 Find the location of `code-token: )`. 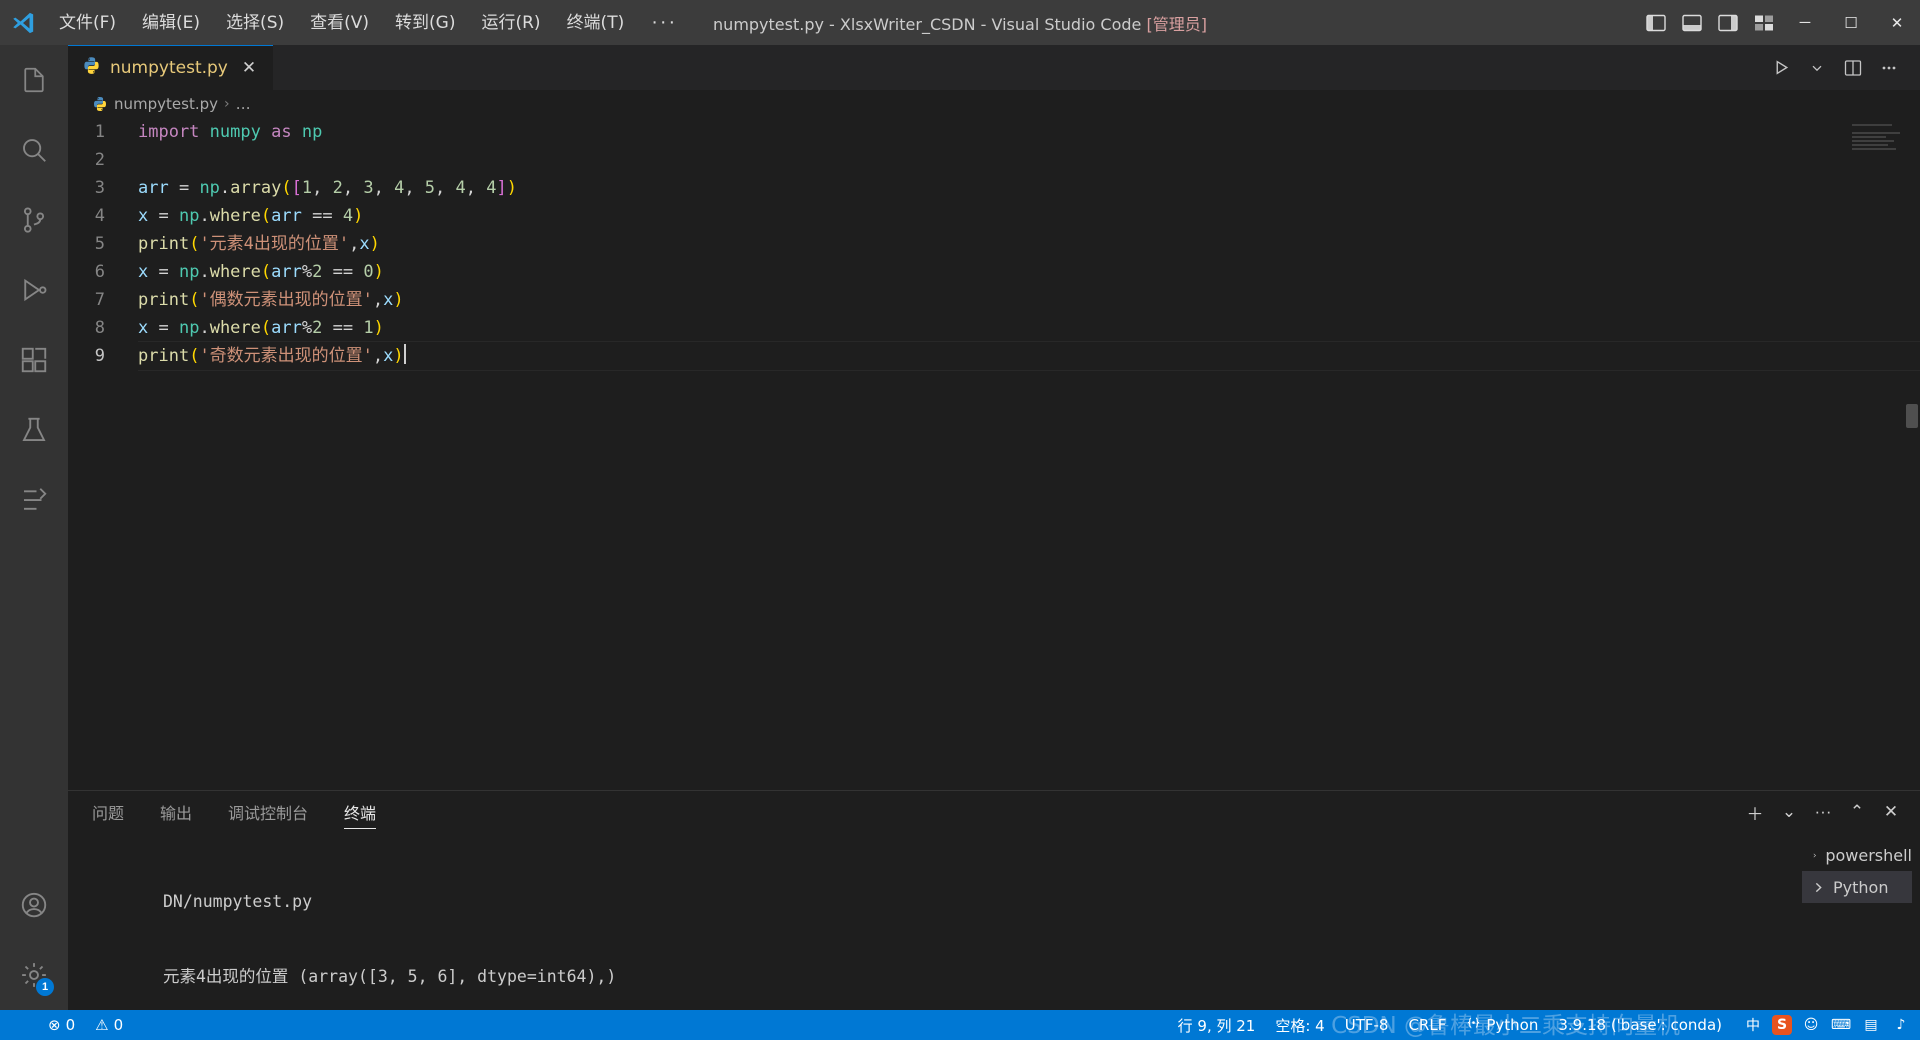

code-token: ) is located at coordinates (374, 244).